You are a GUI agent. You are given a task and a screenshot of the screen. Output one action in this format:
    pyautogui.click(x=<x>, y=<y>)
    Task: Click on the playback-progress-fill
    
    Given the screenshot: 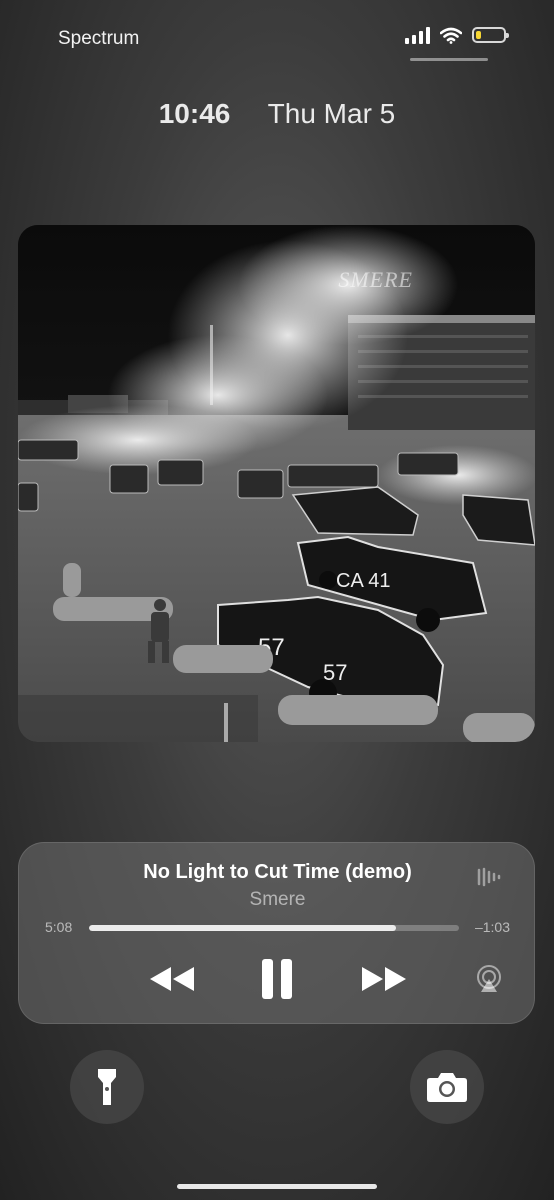 What is the action you would take?
    pyautogui.click(x=243, y=928)
    